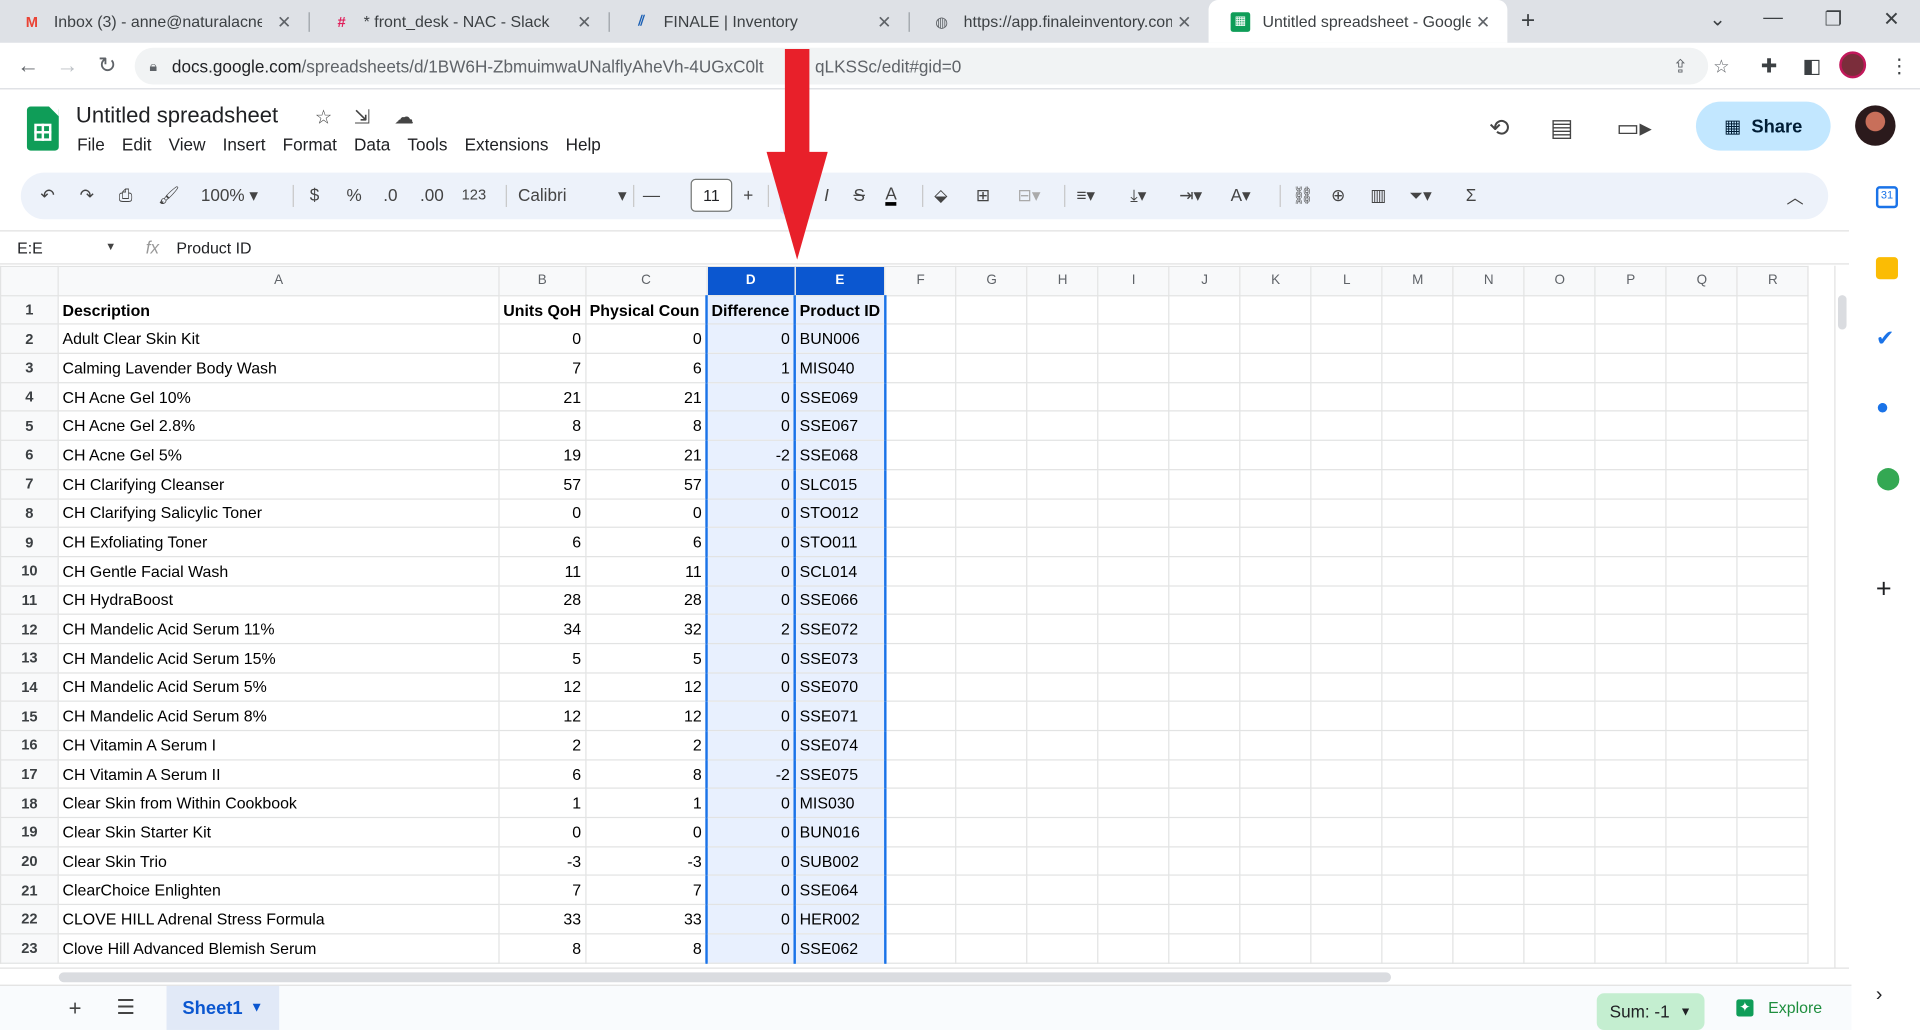  Describe the element at coordinates (1417, 890) in the screenshot. I see `cell-m21` at that location.